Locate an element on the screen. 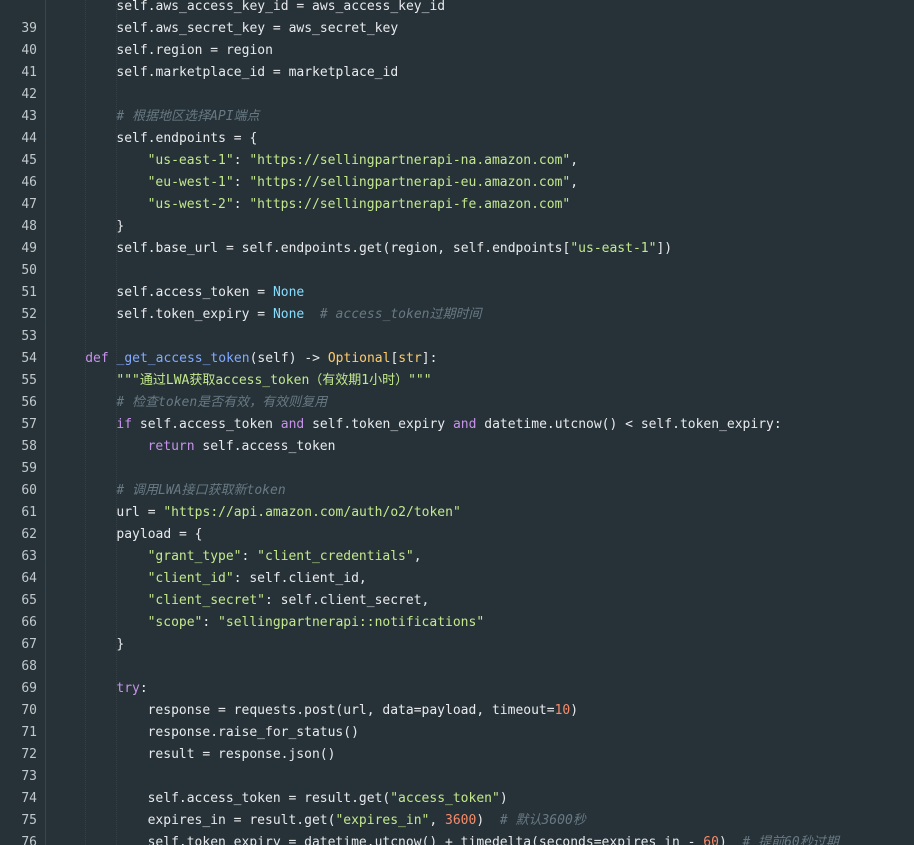  code-token: "grant_type" is located at coordinates (194, 556).